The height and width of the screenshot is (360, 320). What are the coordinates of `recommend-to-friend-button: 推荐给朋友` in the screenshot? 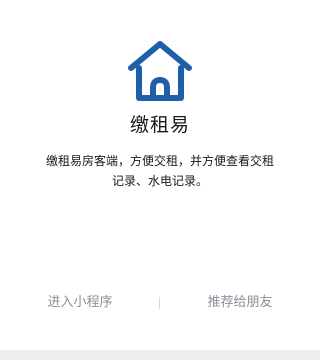 It's located at (240, 303).